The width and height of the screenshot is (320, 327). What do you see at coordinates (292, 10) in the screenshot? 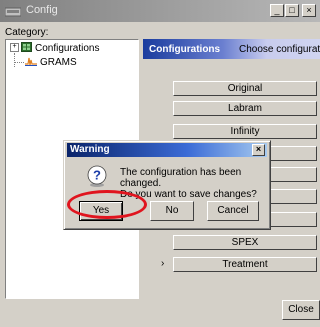
I see `maximize-button: □` at bounding box center [292, 10].